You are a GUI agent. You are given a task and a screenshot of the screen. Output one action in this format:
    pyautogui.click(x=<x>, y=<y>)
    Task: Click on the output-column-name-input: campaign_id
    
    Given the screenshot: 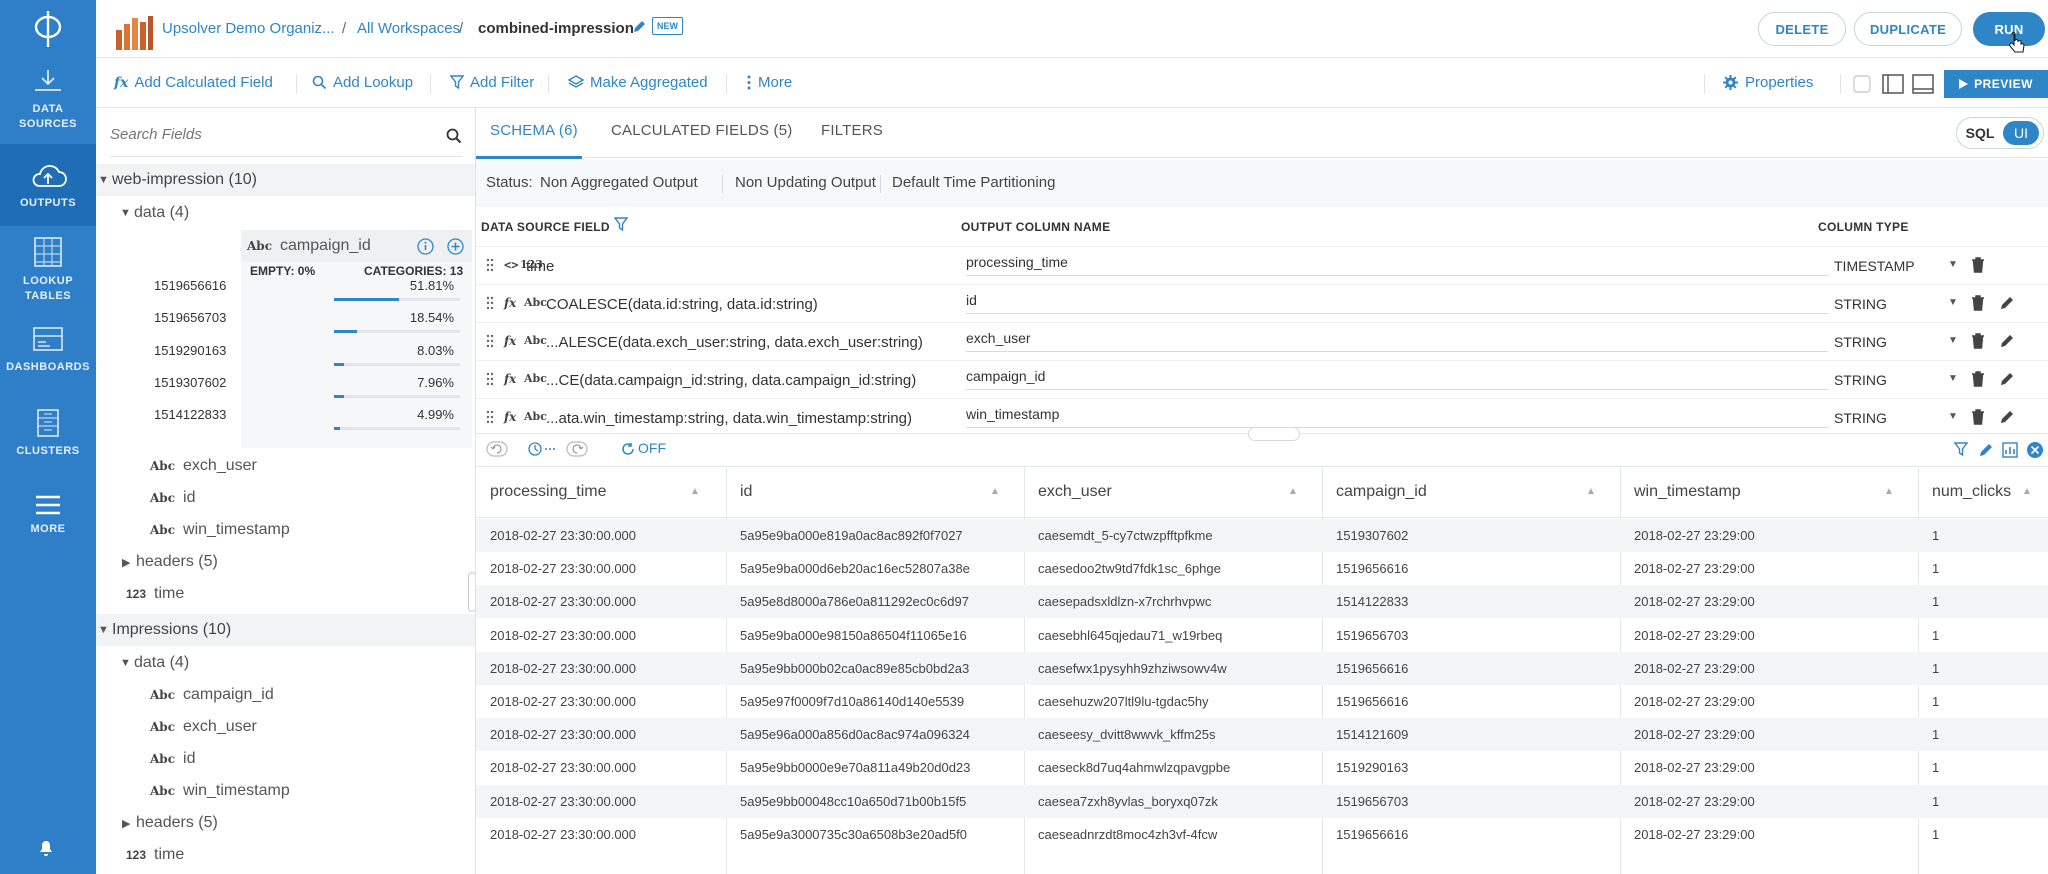 What is the action you would take?
    pyautogui.click(x=1397, y=379)
    